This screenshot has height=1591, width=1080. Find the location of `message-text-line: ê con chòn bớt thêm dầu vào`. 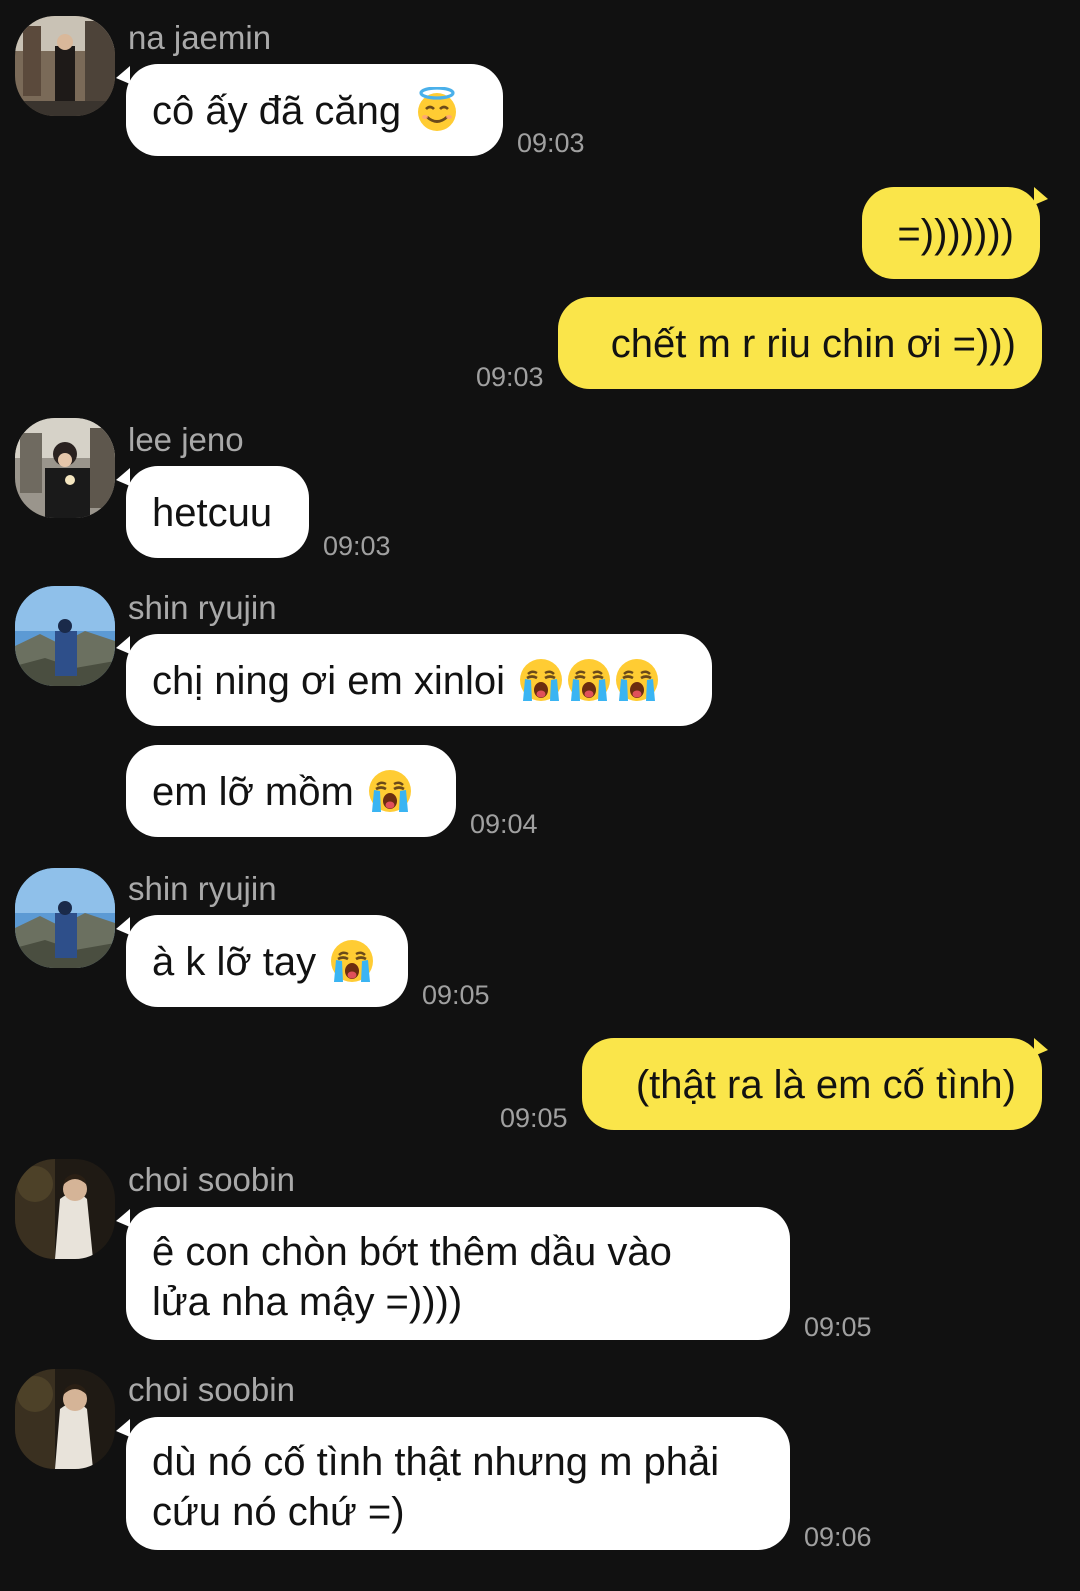

message-text-line: ê con chòn bớt thêm dầu vào is located at coordinates (412, 1252).